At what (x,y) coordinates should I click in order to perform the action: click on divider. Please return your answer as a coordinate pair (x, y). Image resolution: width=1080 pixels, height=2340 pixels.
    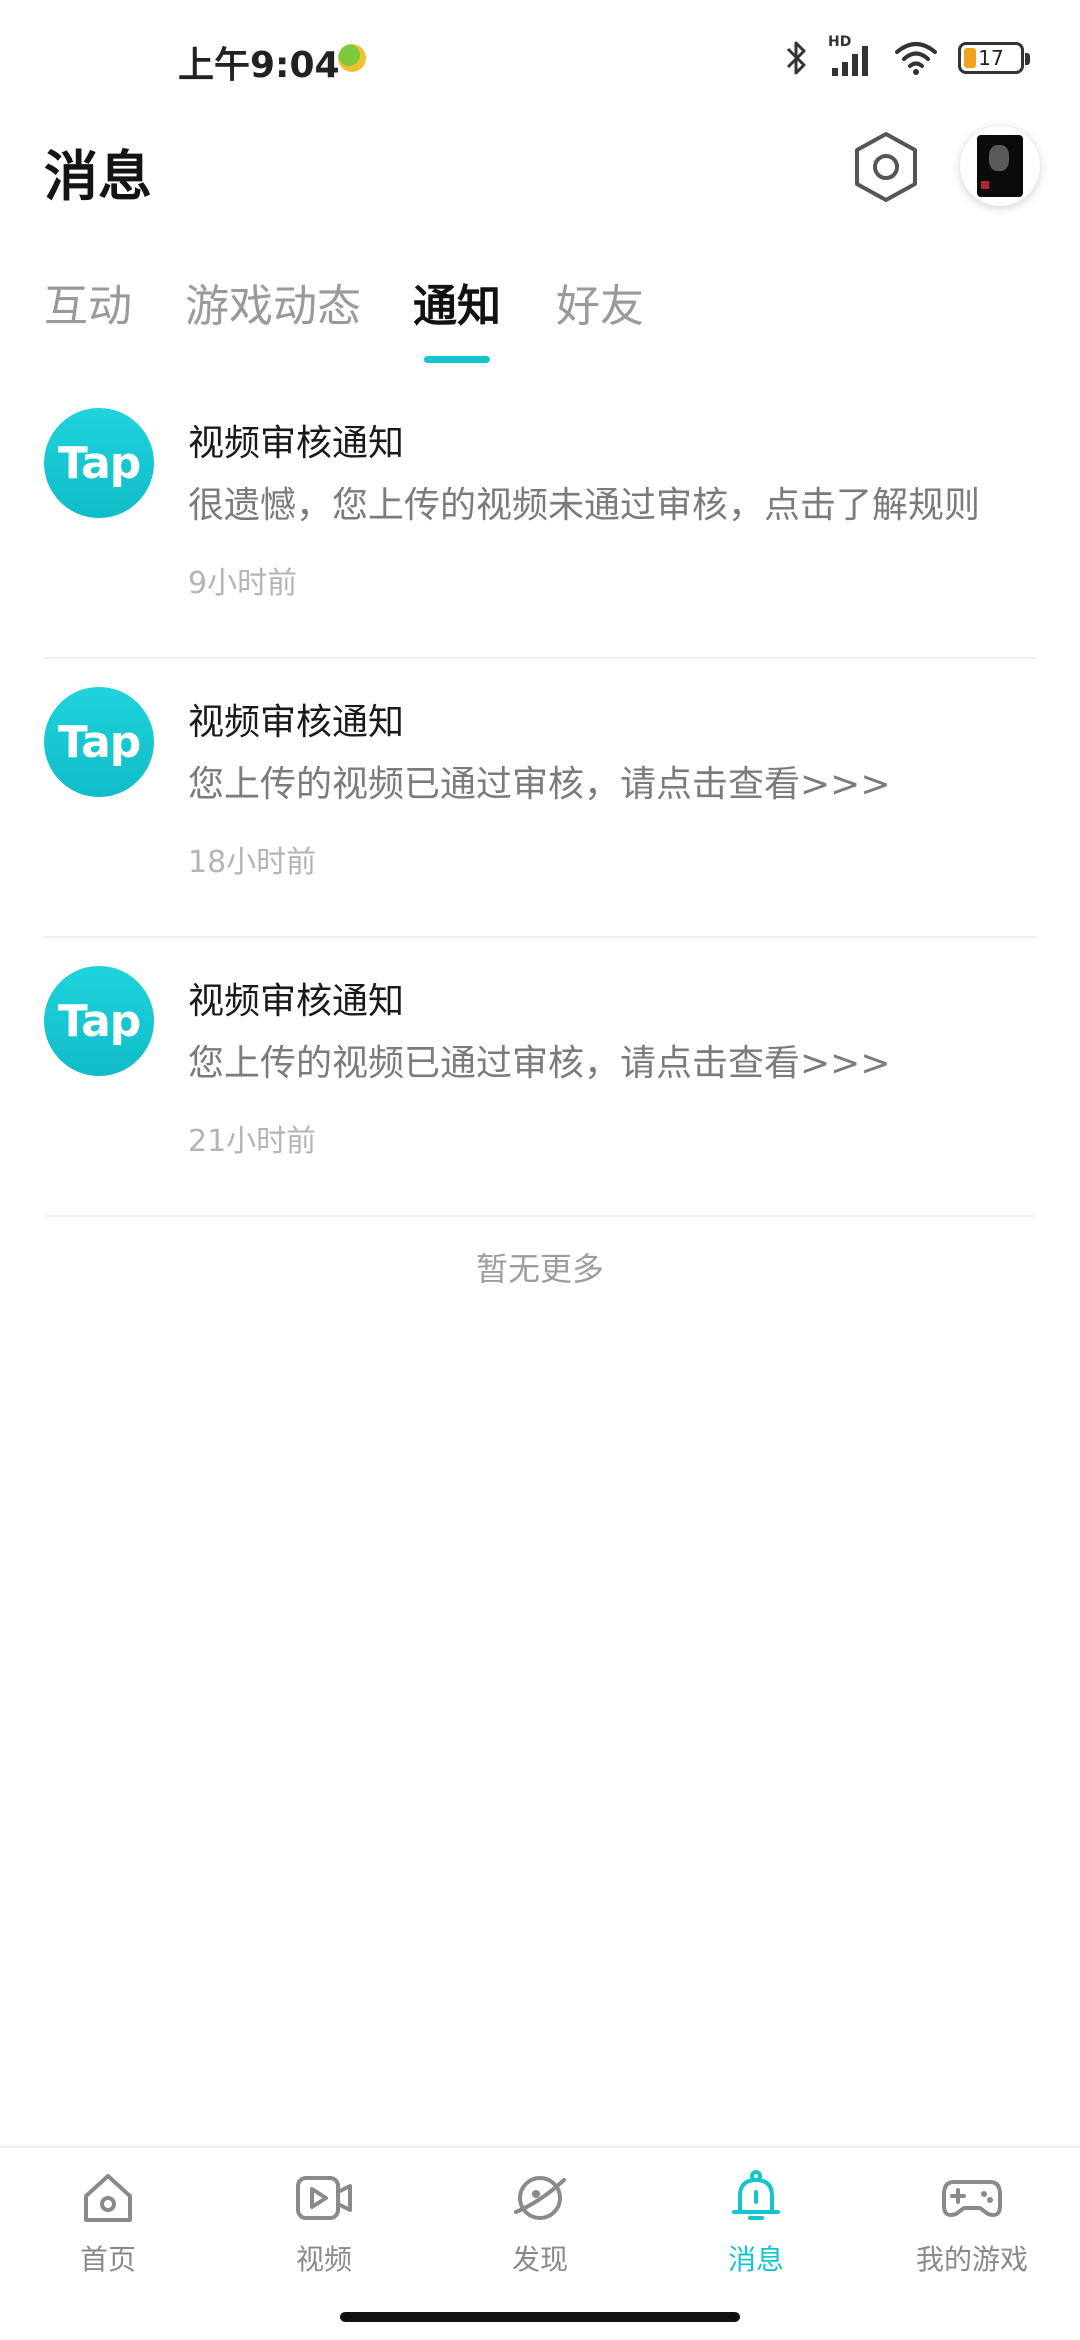
    Looking at the image, I should click on (540, 1216).